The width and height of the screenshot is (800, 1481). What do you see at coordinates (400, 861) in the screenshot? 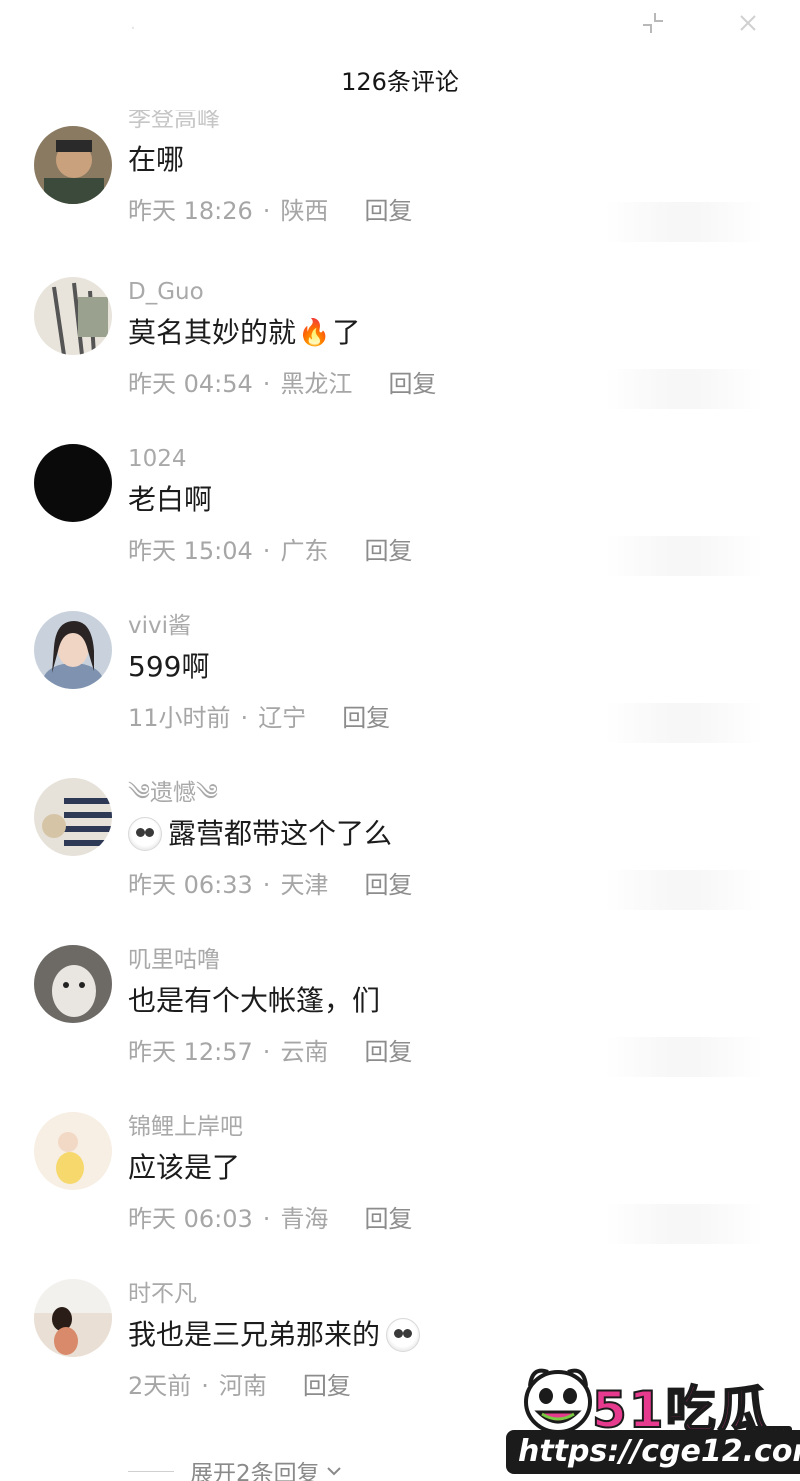
I see `comment-item: ༄遗憾༄ 露营都带这个了么 昨天 06:33 · 天津 回复` at bounding box center [400, 861].